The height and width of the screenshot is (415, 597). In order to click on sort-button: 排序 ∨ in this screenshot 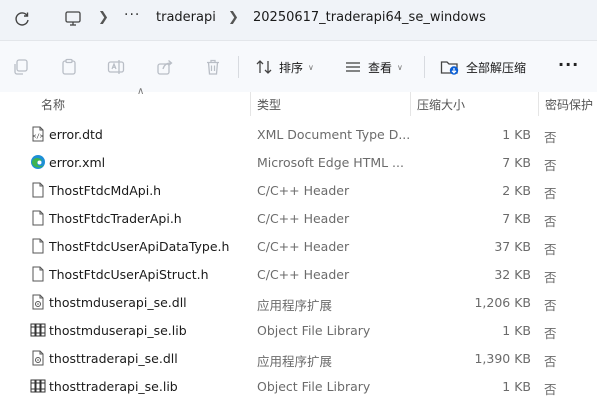, I will do `click(284, 67)`.